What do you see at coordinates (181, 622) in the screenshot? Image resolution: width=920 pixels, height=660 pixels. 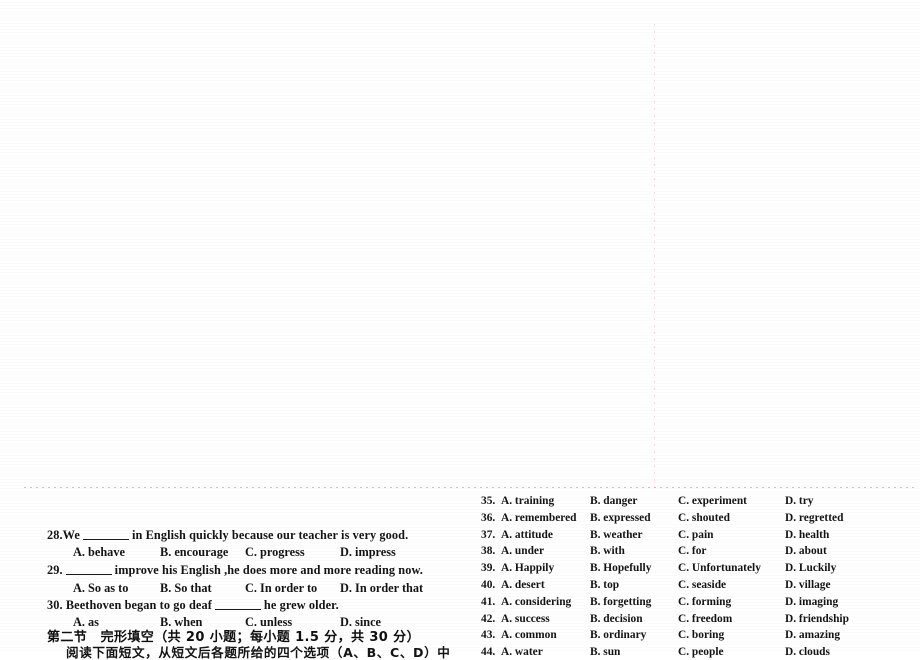 I see `question-30-option-b: B. when` at bounding box center [181, 622].